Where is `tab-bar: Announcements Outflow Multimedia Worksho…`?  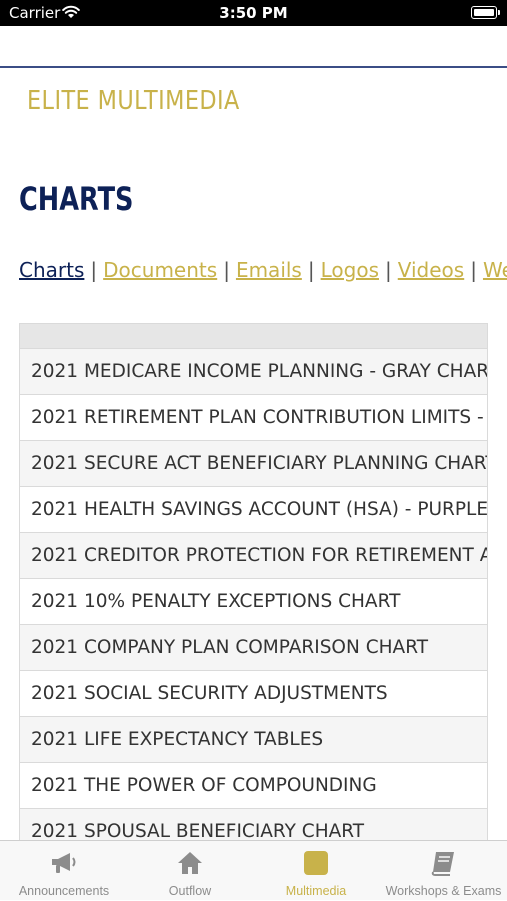 tab-bar: Announcements Outflow Multimedia Worksho… is located at coordinates (253, 870).